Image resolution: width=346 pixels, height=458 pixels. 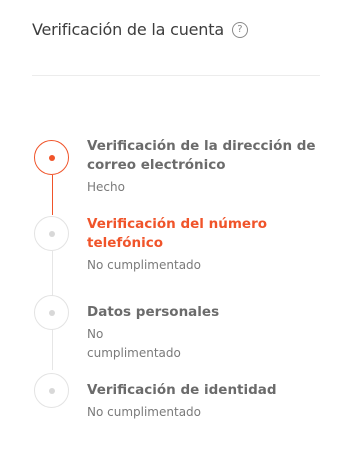 I want to click on step-status-line: No, so click(x=95, y=334).